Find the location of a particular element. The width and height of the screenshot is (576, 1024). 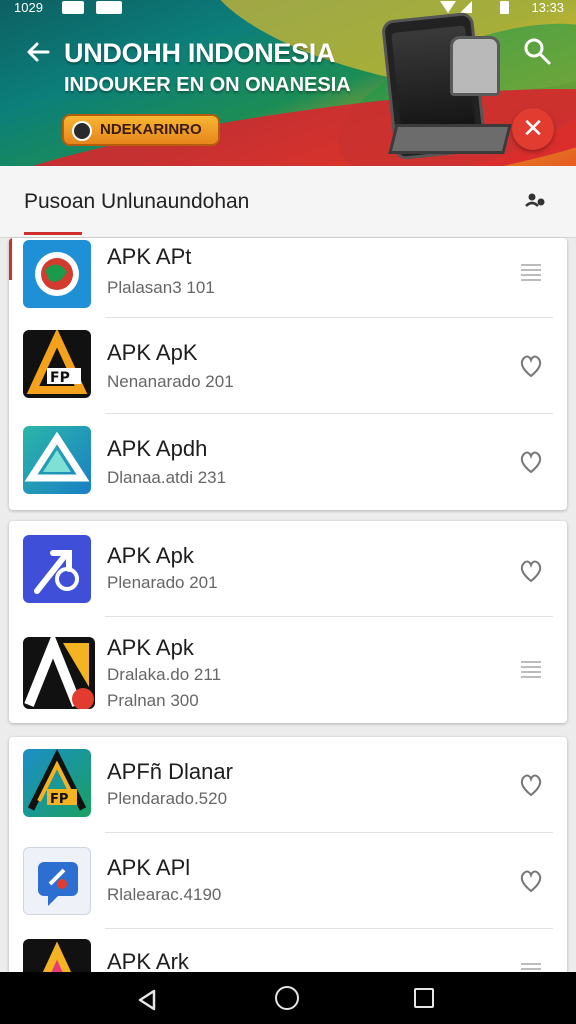

promo-badge-icon is located at coordinates (82, 131).